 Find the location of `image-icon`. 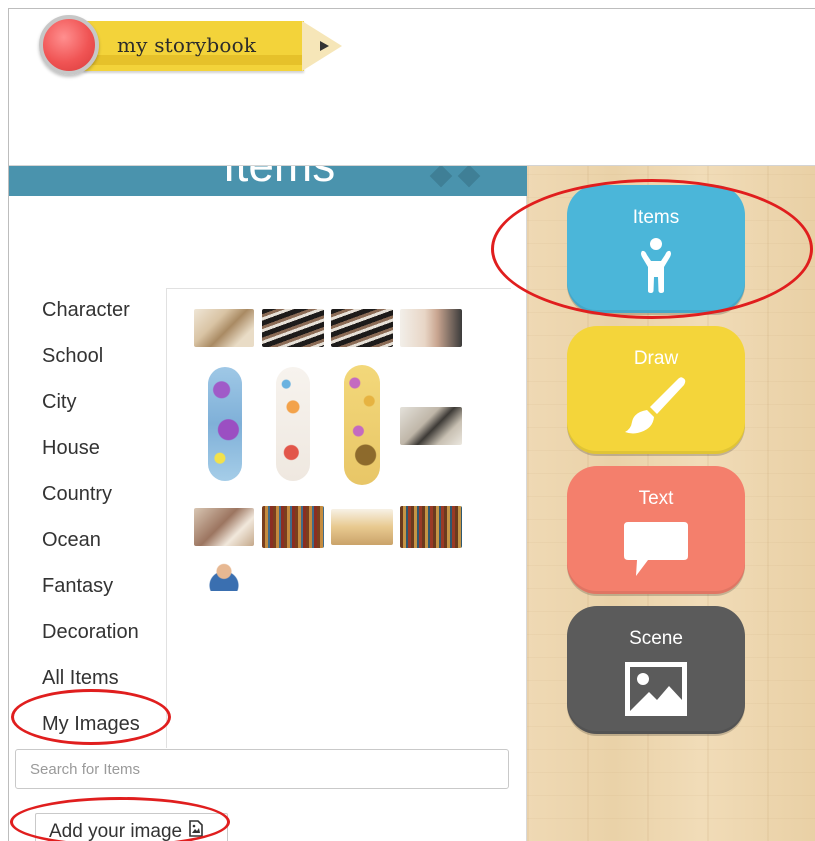

image-icon is located at coordinates (656, 691).